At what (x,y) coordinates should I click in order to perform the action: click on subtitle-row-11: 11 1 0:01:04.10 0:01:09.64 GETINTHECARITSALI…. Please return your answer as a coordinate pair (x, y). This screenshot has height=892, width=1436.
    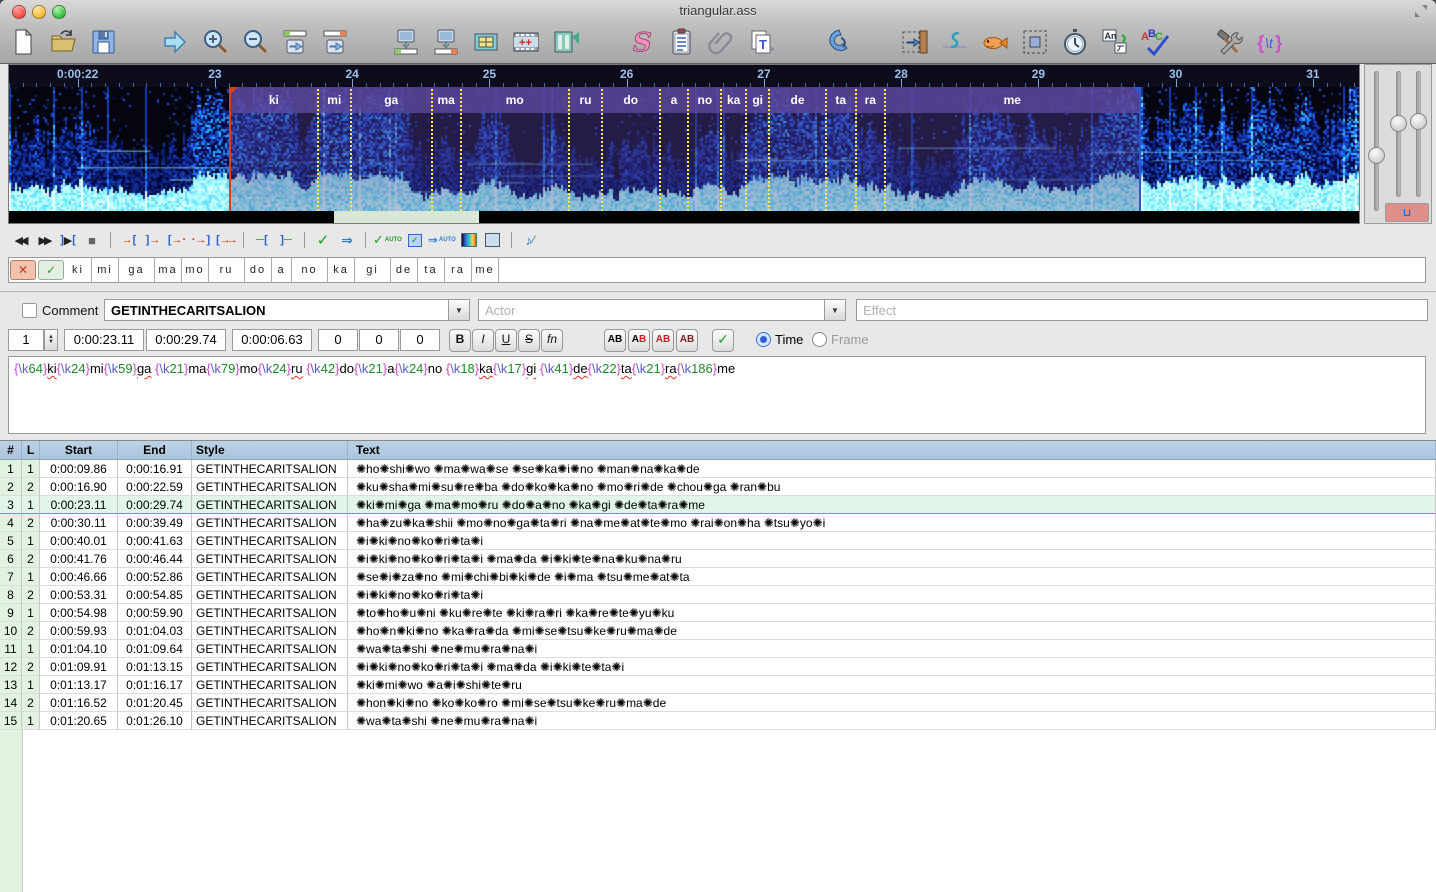
    Looking at the image, I should click on (718, 649).